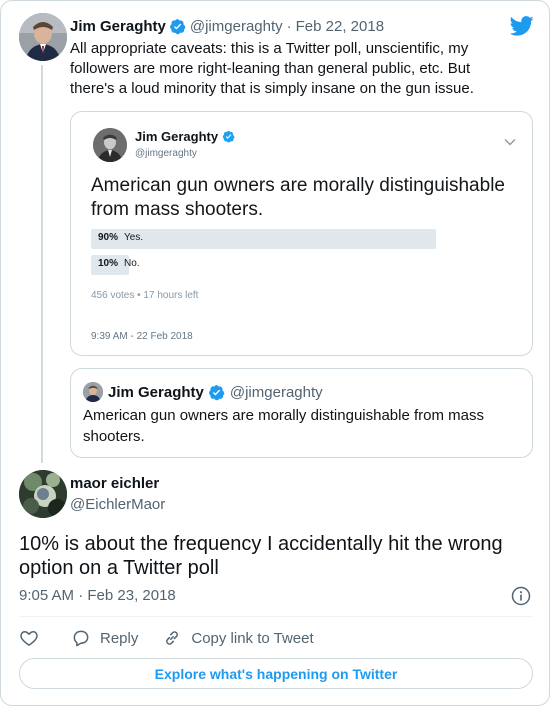 The width and height of the screenshot is (550, 706). What do you see at coordinates (81, 638) in the screenshot?
I see `reply-bubble-icon` at bounding box center [81, 638].